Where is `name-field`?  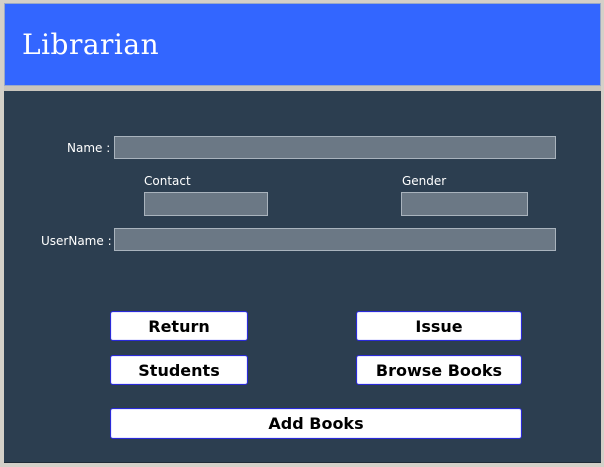
name-field is located at coordinates (335, 147).